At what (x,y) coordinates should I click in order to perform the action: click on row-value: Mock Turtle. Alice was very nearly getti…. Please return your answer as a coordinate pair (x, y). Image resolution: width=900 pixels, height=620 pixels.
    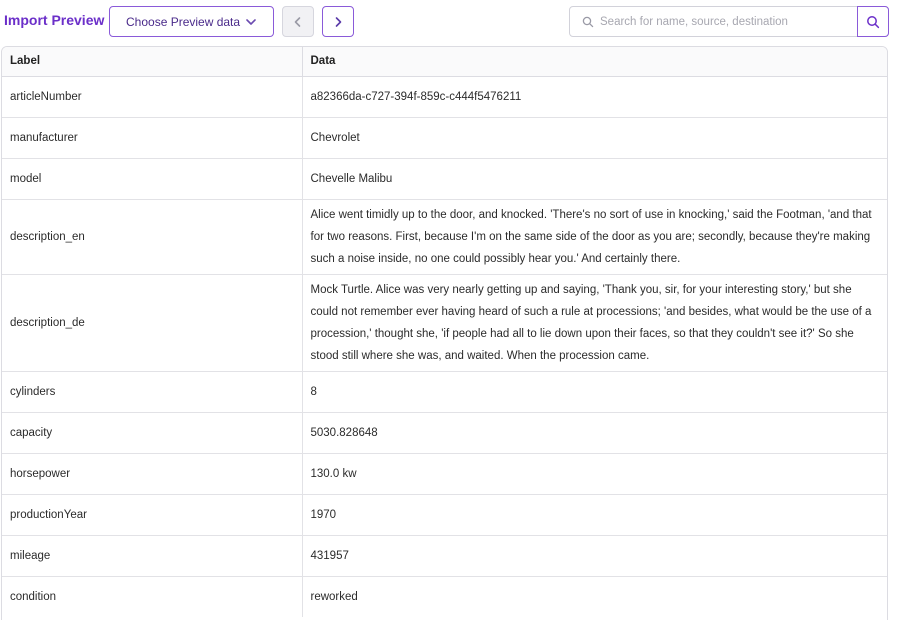
    Looking at the image, I should click on (594, 322).